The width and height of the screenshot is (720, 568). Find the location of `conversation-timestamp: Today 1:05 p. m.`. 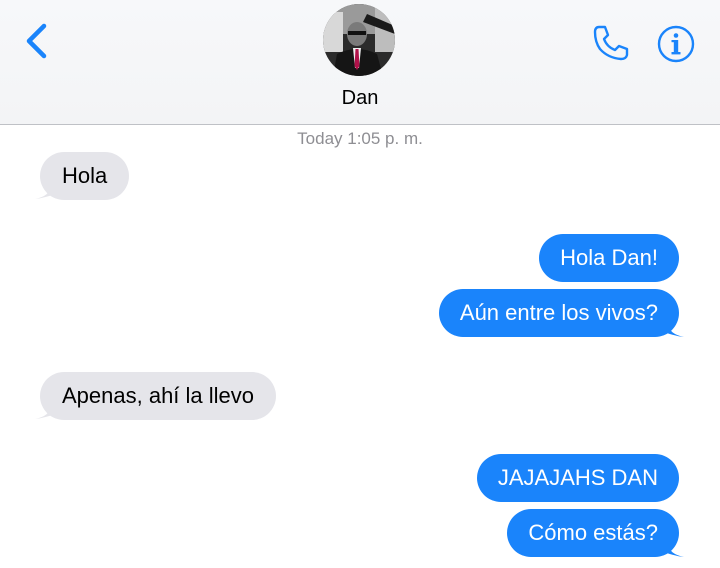

conversation-timestamp: Today 1:05 p. m. is located at coordinates (360, 138).